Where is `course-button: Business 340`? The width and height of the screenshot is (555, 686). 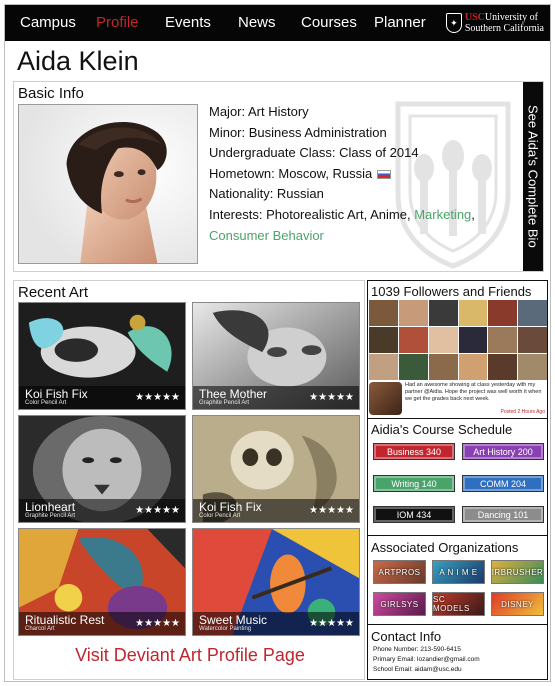
course-button: Business 340 is located at coordinates (414, 451).